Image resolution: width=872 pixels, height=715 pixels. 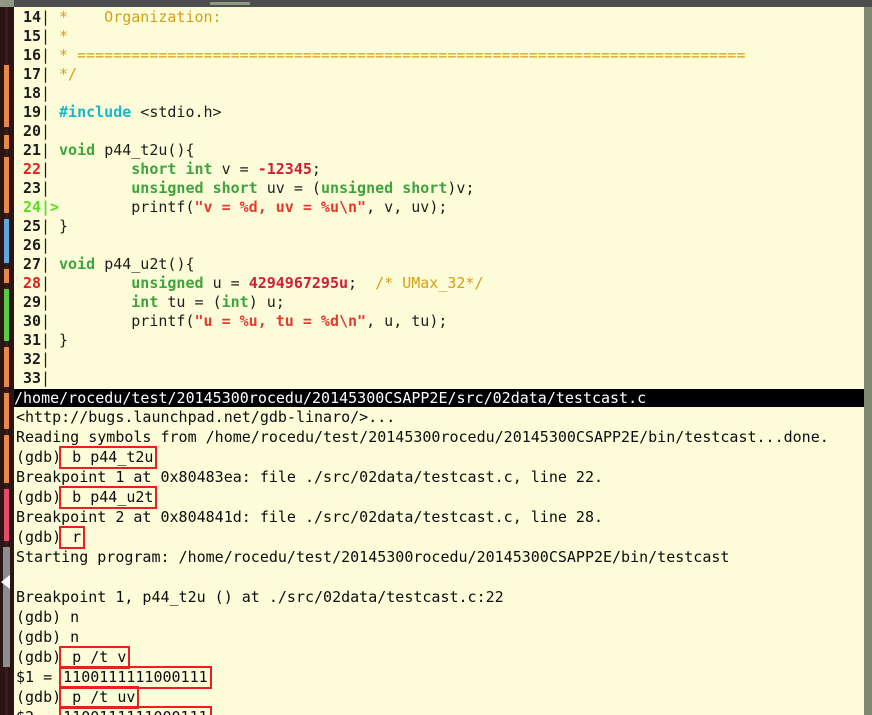 What do you see at coordinates (439, 497) in the screenshot?
I see `terminal-line: (gdb) b p44_u2t` at bounding box center [439, 497].